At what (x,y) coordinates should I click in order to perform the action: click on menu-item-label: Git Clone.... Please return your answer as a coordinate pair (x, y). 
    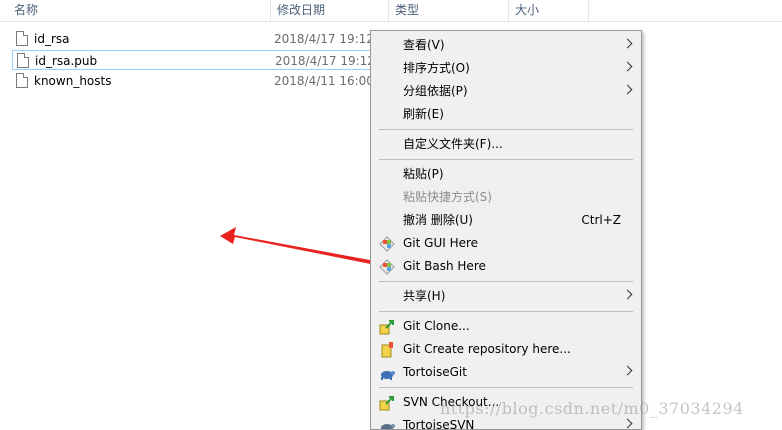
    Looking at the image, I should click on (436, 326).